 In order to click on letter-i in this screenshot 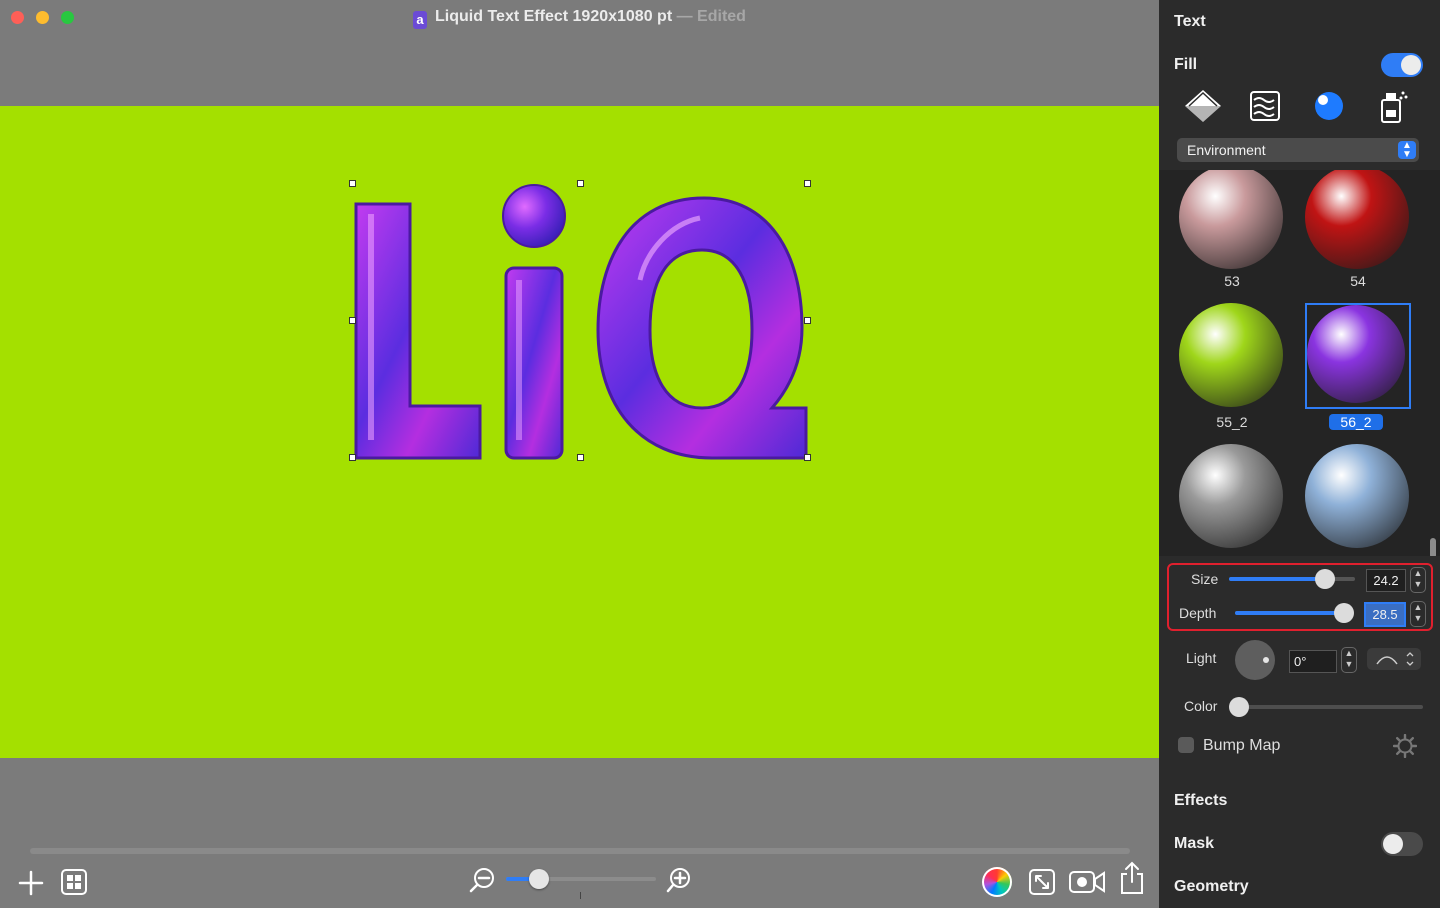, I will do `click(534, 322)`.